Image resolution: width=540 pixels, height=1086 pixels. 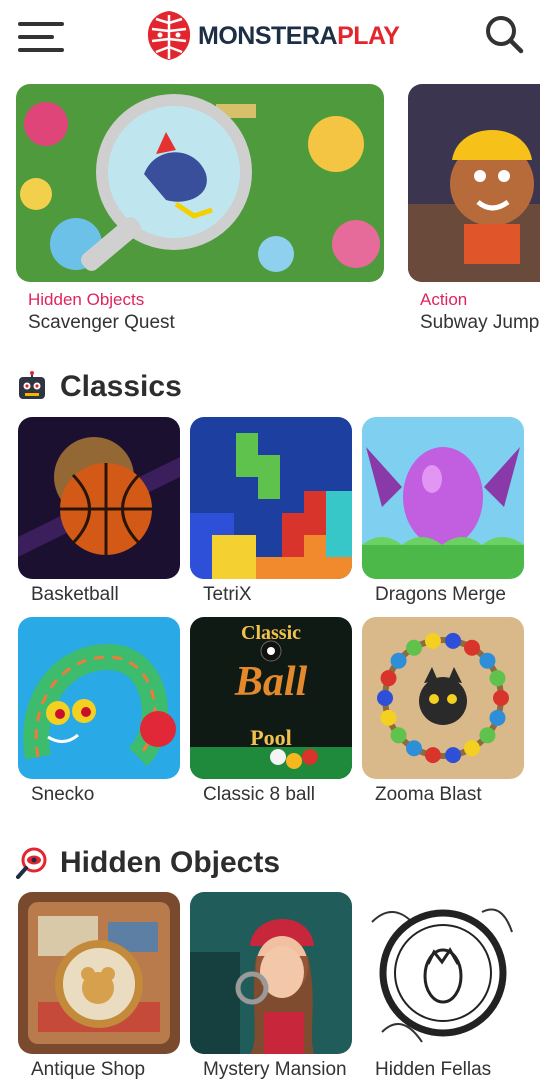 What do you see at coordinates (31, 863) in the screenshot?
I see `magnifier-eye-icon` at bounding box center [31, 863].